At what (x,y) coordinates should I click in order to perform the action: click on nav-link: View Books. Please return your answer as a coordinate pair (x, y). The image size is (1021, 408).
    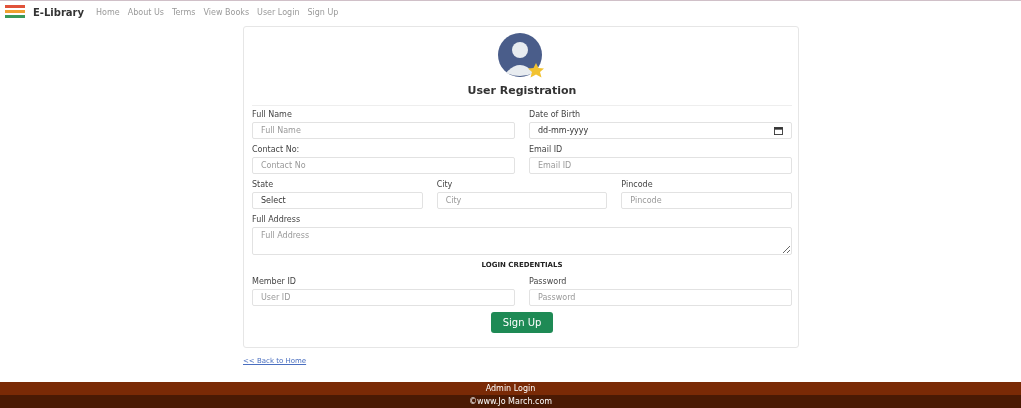
    Looking at the image, I should click on (226, 12).